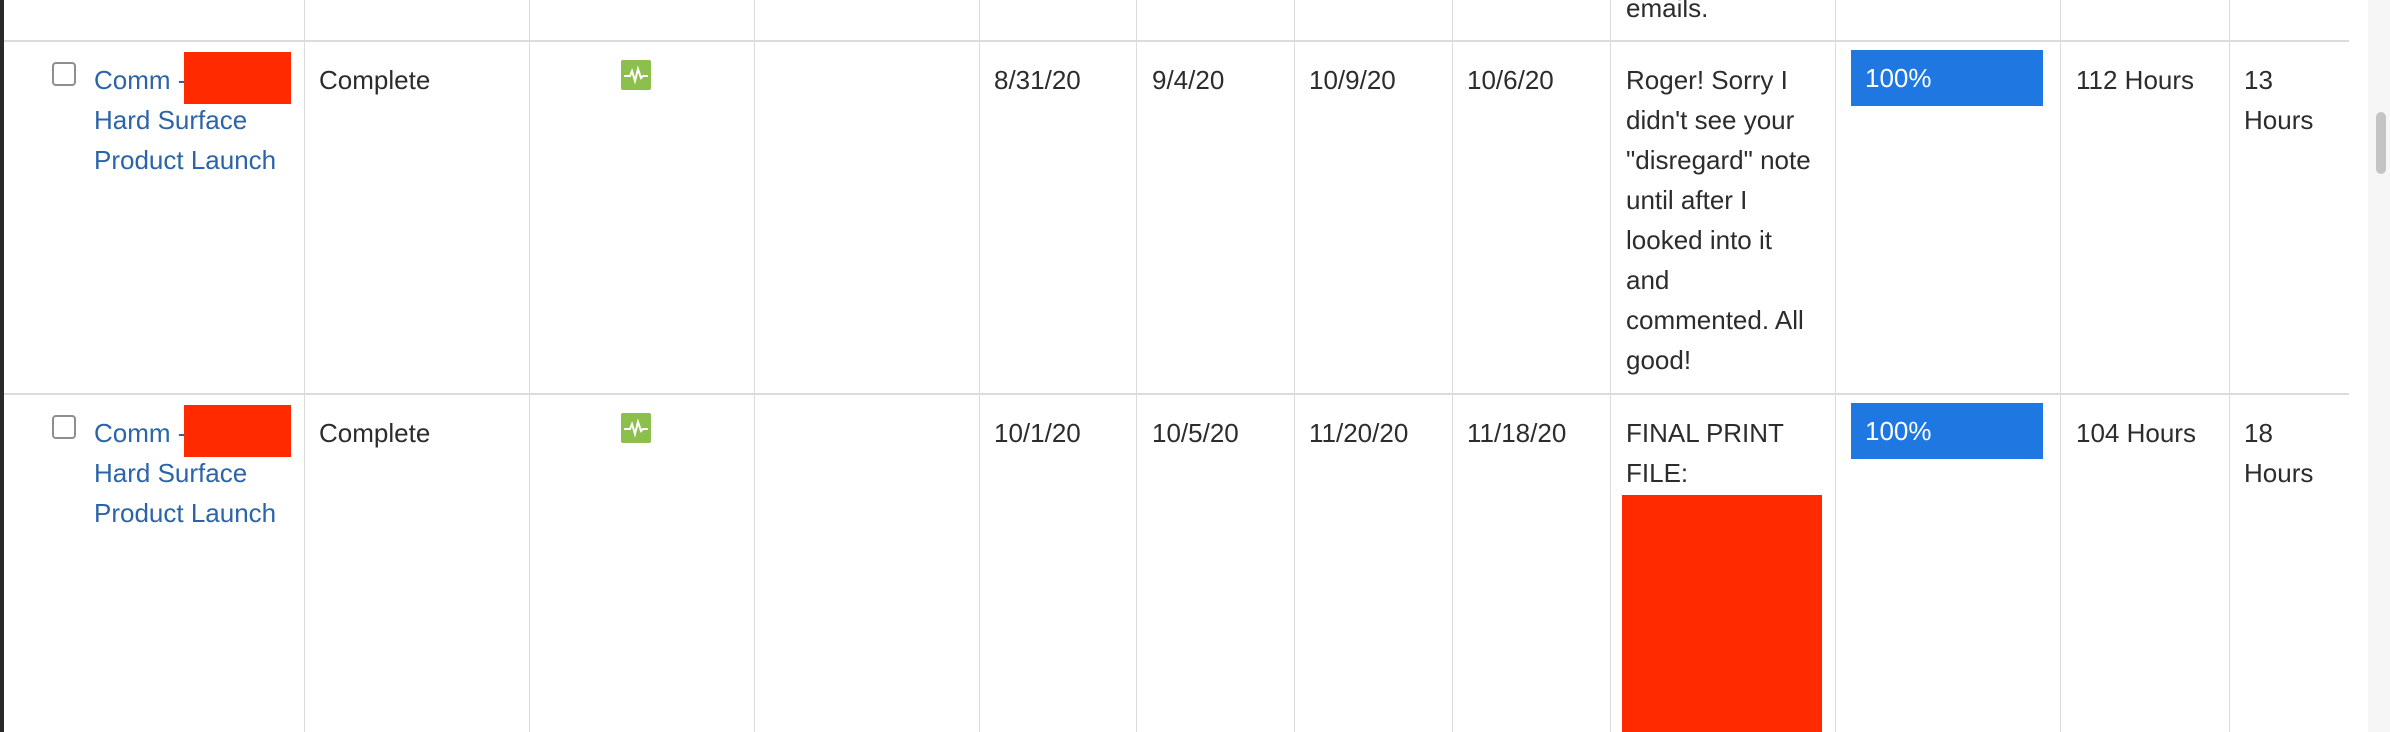 Image resolution: width=2390 pixels, height=732 pixels. I want to click on actual-hours-cell: 13 Hours, so click(2278, 100).